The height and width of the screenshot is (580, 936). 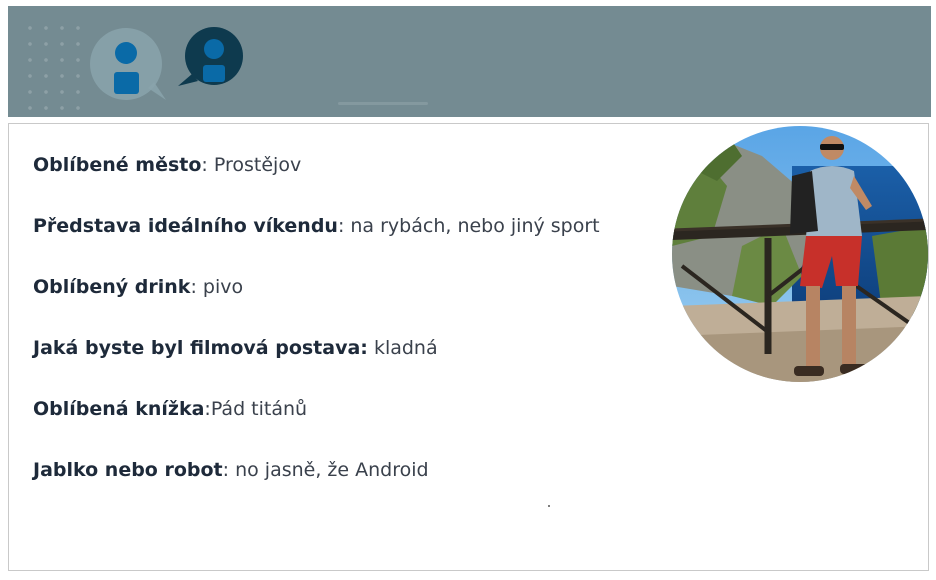 I want to click on person-chat-icon-dark, so click(x=212, y=63).